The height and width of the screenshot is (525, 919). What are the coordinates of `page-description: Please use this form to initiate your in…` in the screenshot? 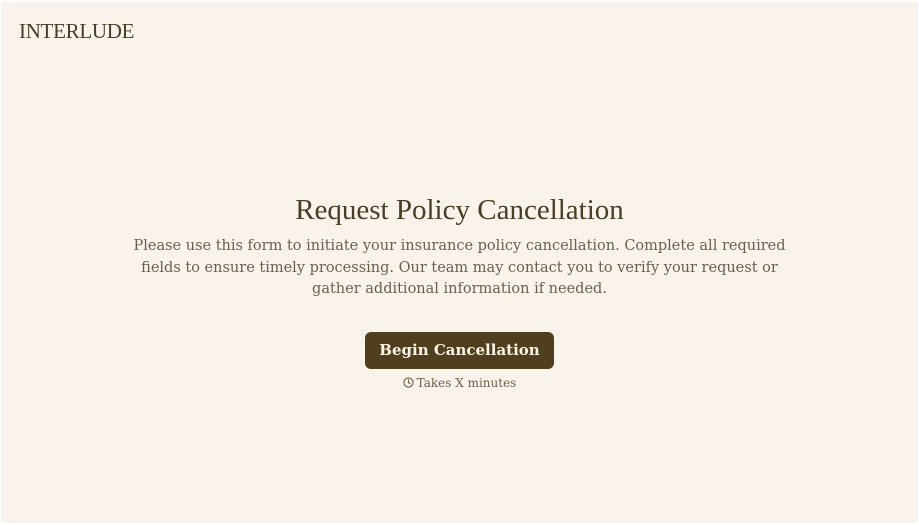 It's located at (459, 267).